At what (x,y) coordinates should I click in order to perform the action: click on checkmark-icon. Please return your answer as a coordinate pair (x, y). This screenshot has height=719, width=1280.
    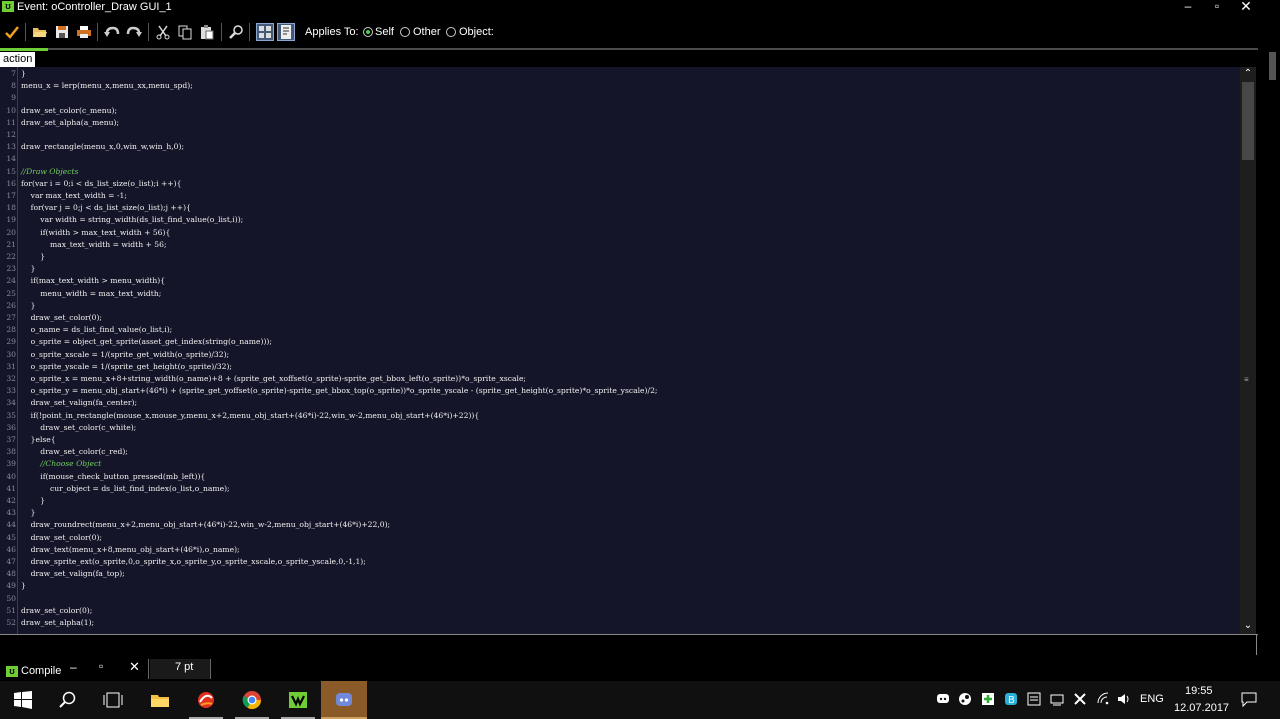
    Looking at the image, I should click on (12, 32).